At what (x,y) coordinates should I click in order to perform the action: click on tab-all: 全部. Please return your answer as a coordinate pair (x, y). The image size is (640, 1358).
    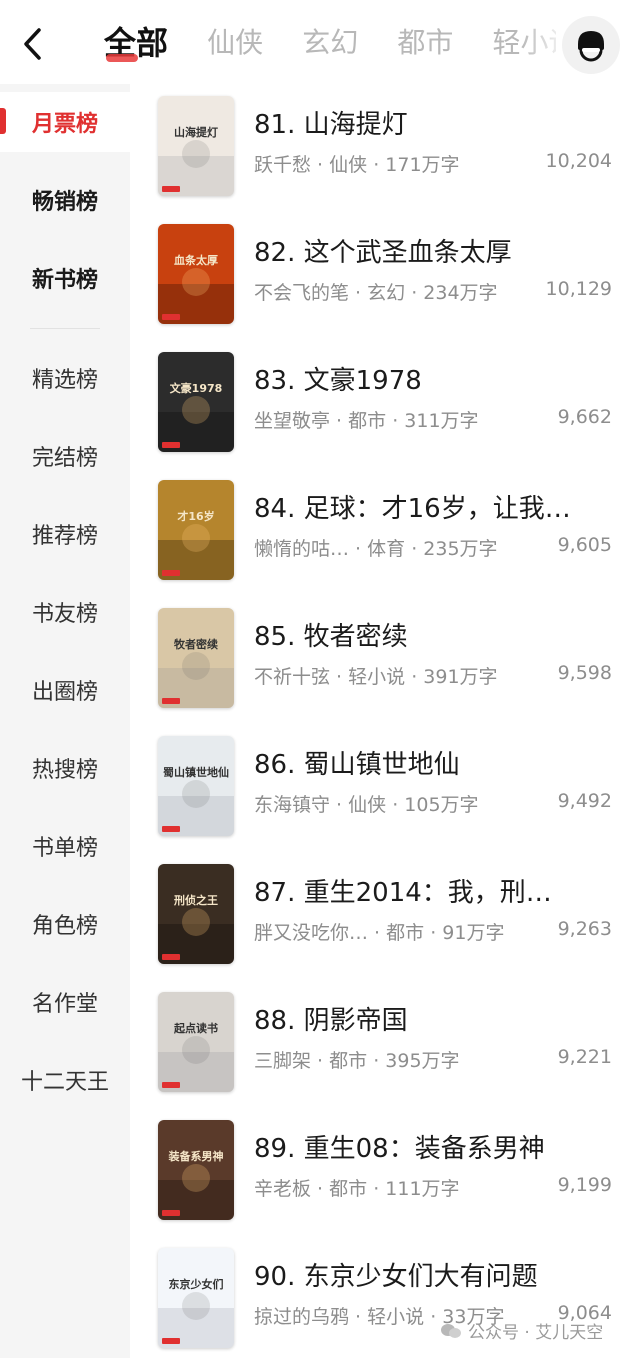
    Looking at the image, I should click on (136, 43).